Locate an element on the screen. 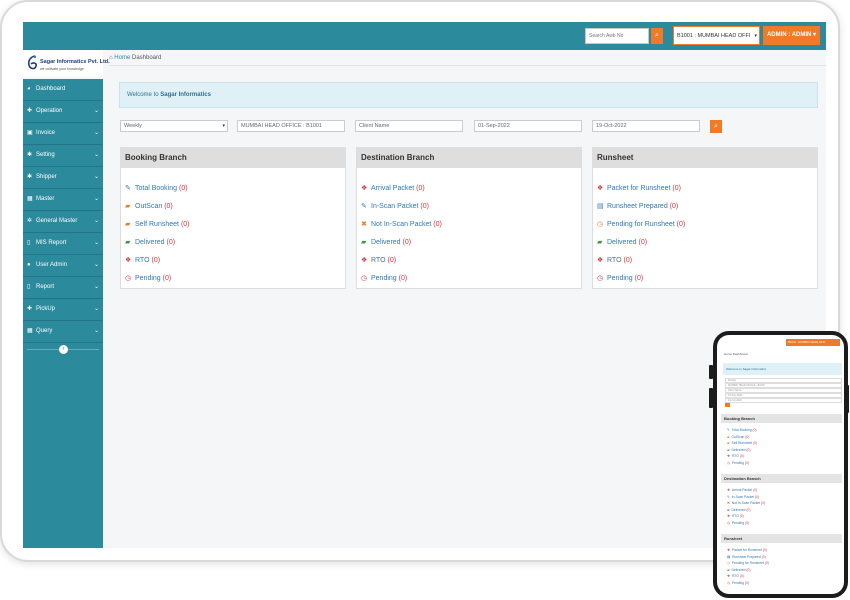 This screenshot has width=850, height=600. mobile-stat-link: ✎ In-Scan Packet (0) is located at coordinates (743, 497).